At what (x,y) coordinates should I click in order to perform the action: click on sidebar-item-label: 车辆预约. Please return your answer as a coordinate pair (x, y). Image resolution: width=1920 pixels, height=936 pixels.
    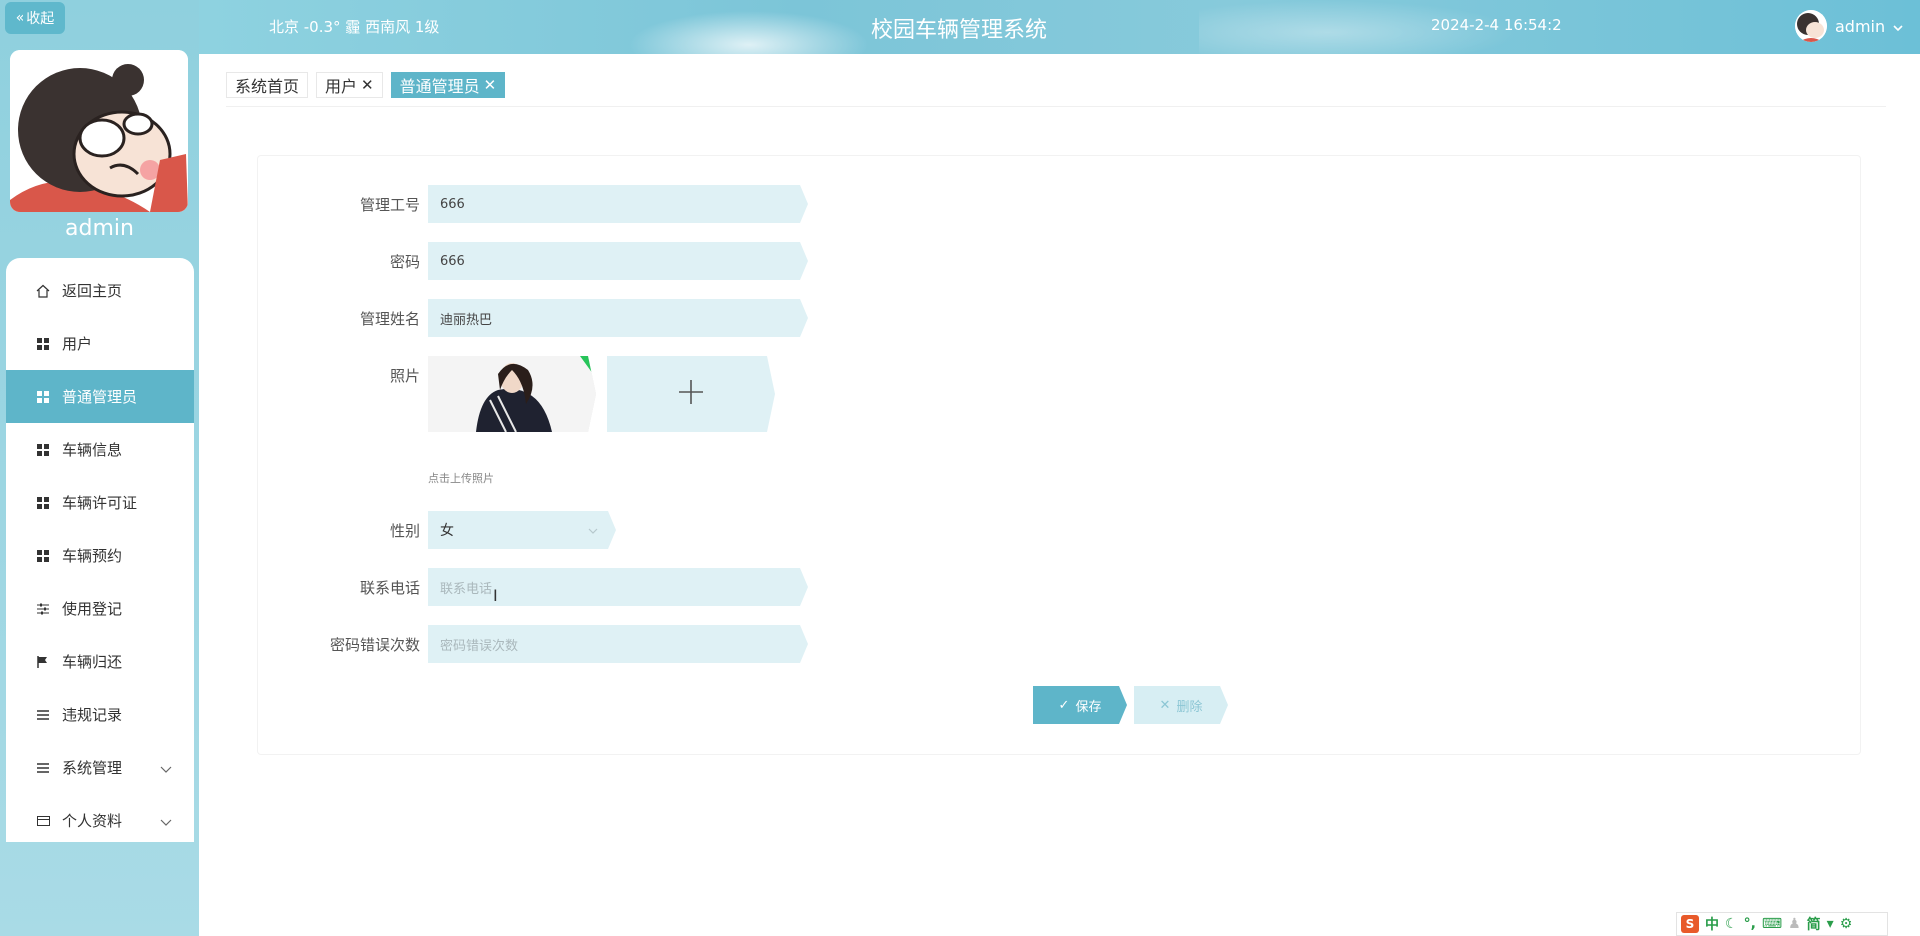
    Looking at the image, I should click on (92, 556).